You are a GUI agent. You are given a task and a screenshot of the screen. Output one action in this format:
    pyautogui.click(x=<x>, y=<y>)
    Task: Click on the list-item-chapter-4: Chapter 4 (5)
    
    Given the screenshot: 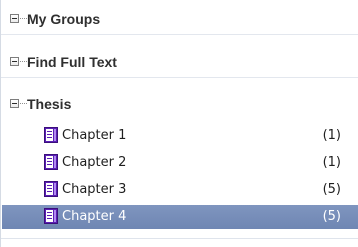 What is the action you would take?
    pyautogui.click(x=180, y=217)
    